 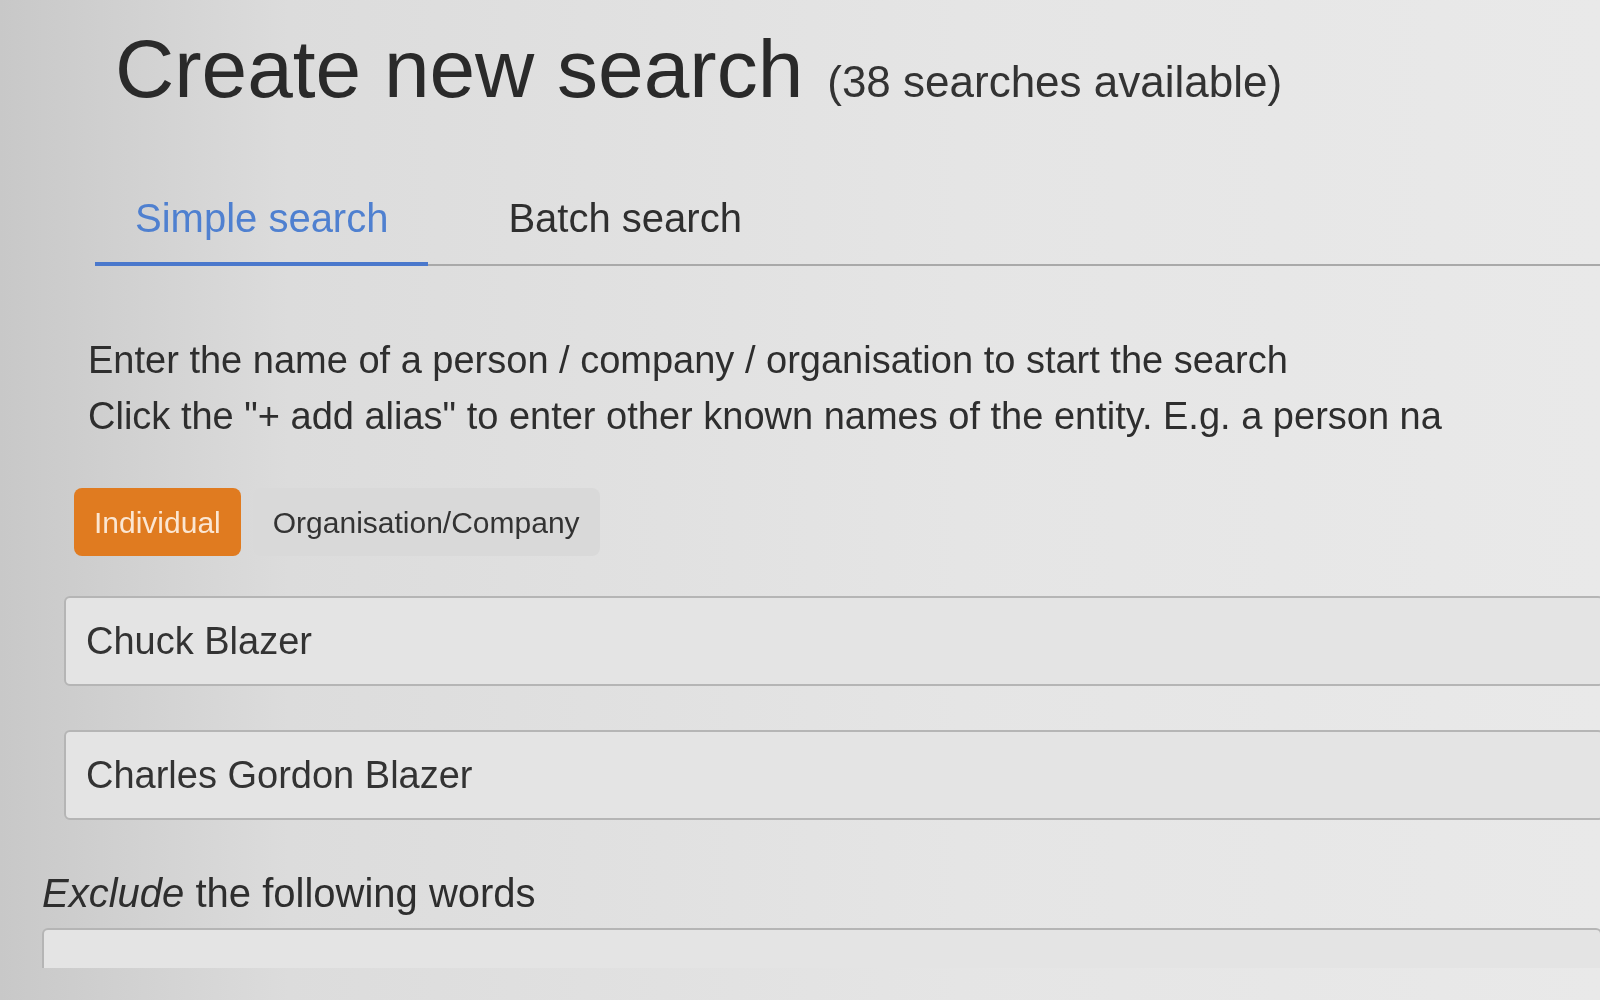 What do you see at coordinates (765, 416) in the screenshot?
I see `instruction-text: Click the "+ add alias" to enter other known names of the entity. E.g. a person na` at bounding box center [765, 416].